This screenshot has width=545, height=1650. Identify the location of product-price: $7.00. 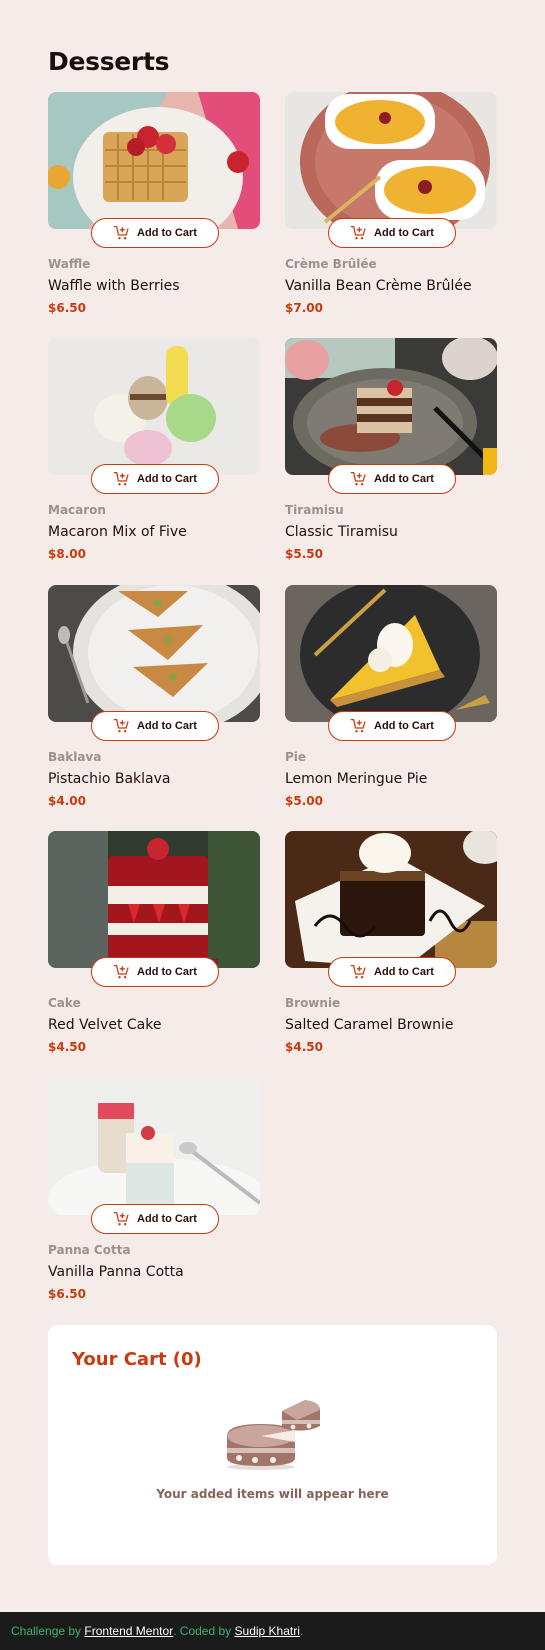
(304, 308).